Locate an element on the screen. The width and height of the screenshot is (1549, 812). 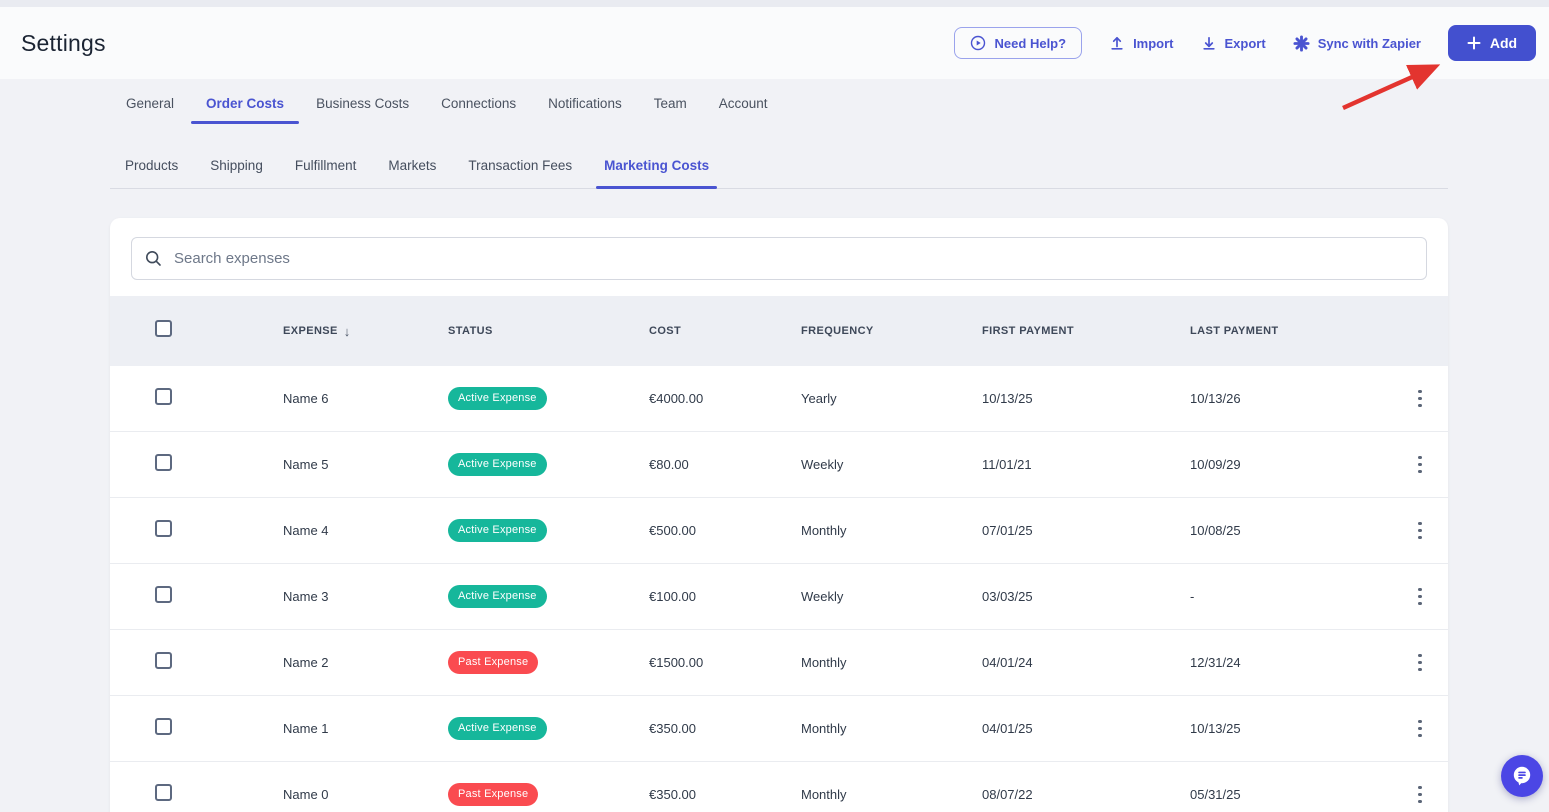
column-header-first-payment: First Payment is located at coordinates (1086, 331).